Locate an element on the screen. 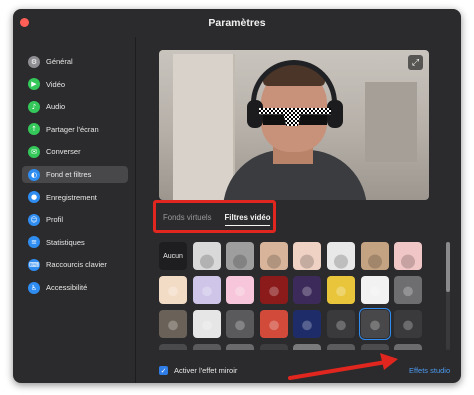 The image size is (474, 395). sidebar-item-background-filter: ◐ Fond et filtres is located at coordinates (75, 174).